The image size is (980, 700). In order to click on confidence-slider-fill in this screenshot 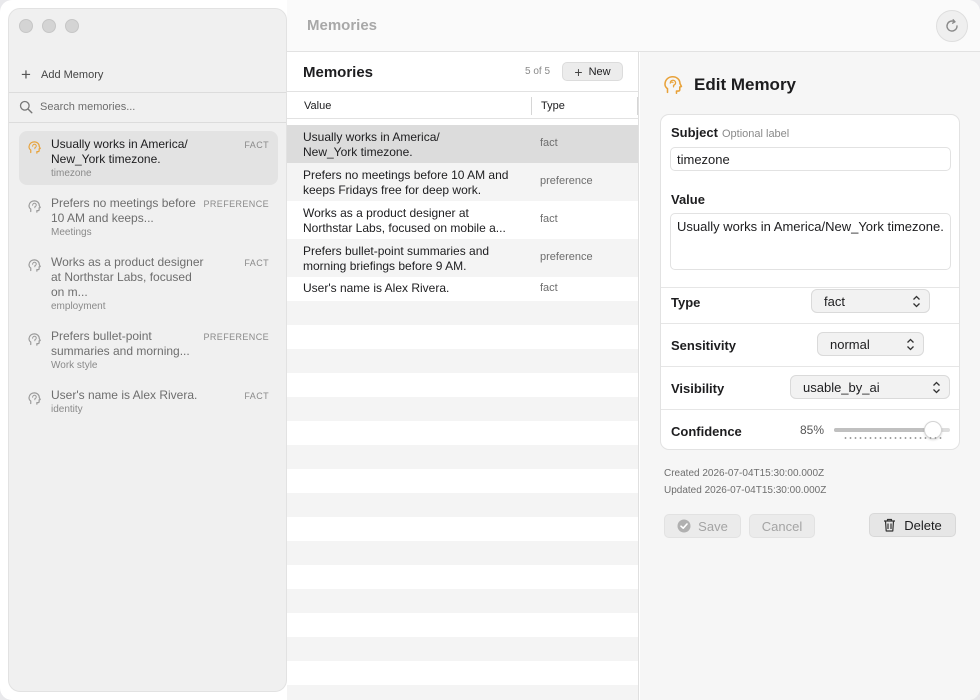, I will do `click(883, 430)`.